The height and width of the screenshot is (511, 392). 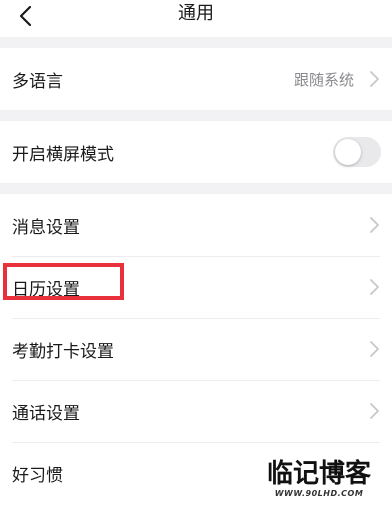 I want to click on settings-row-calls: 通话设置, so click(x=196, y=411).